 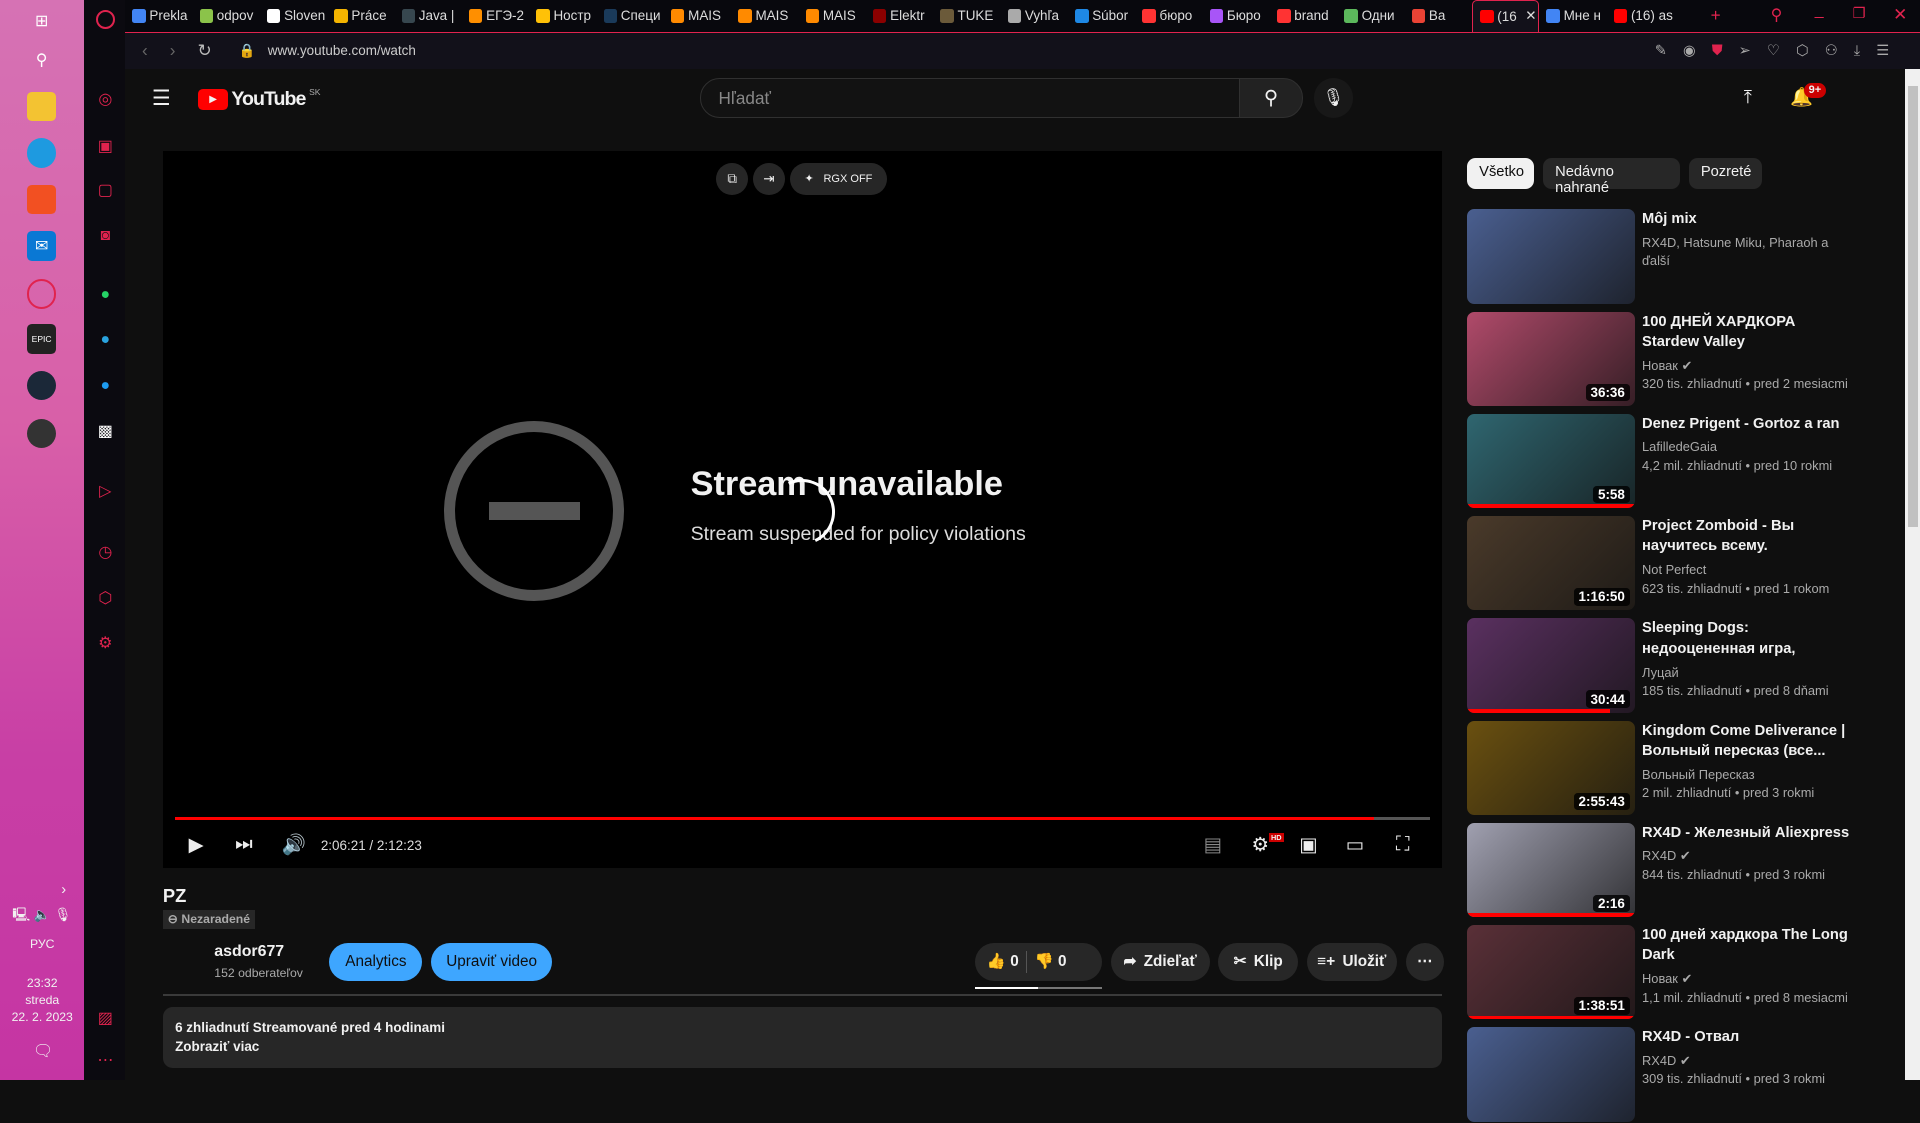 What do you see at coordinates (838, 178) in the screenshot?
I see `rgx-toggle: ✦ RGX OFF` at bounding box center [838, 178].